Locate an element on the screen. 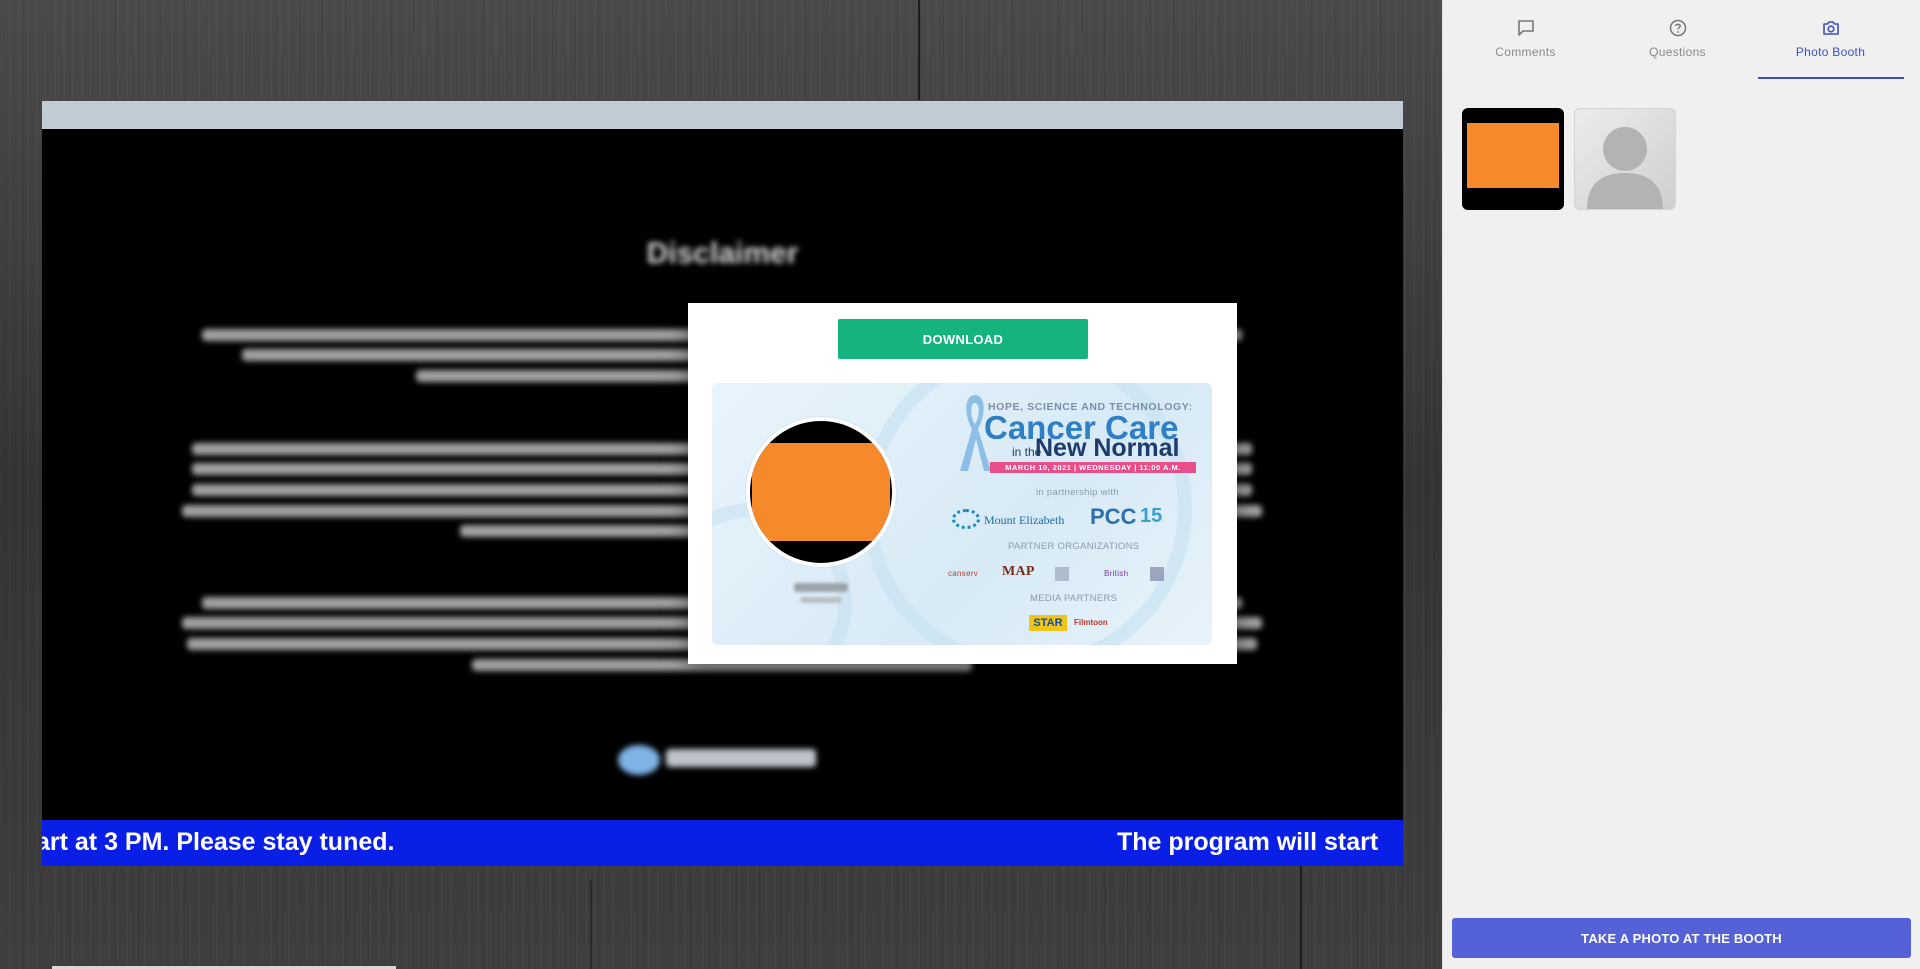 The height and width of the screenshot is (969, 1920). question-icon is located at coordinates (1677, 28).